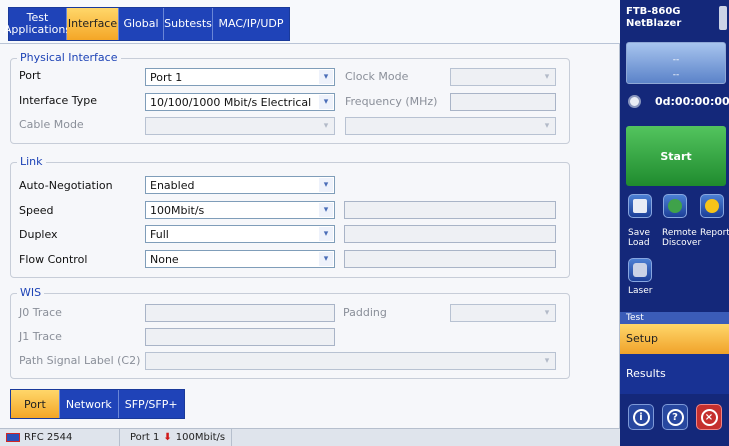  I want to click on exit-button: ×, so click(709, 417).